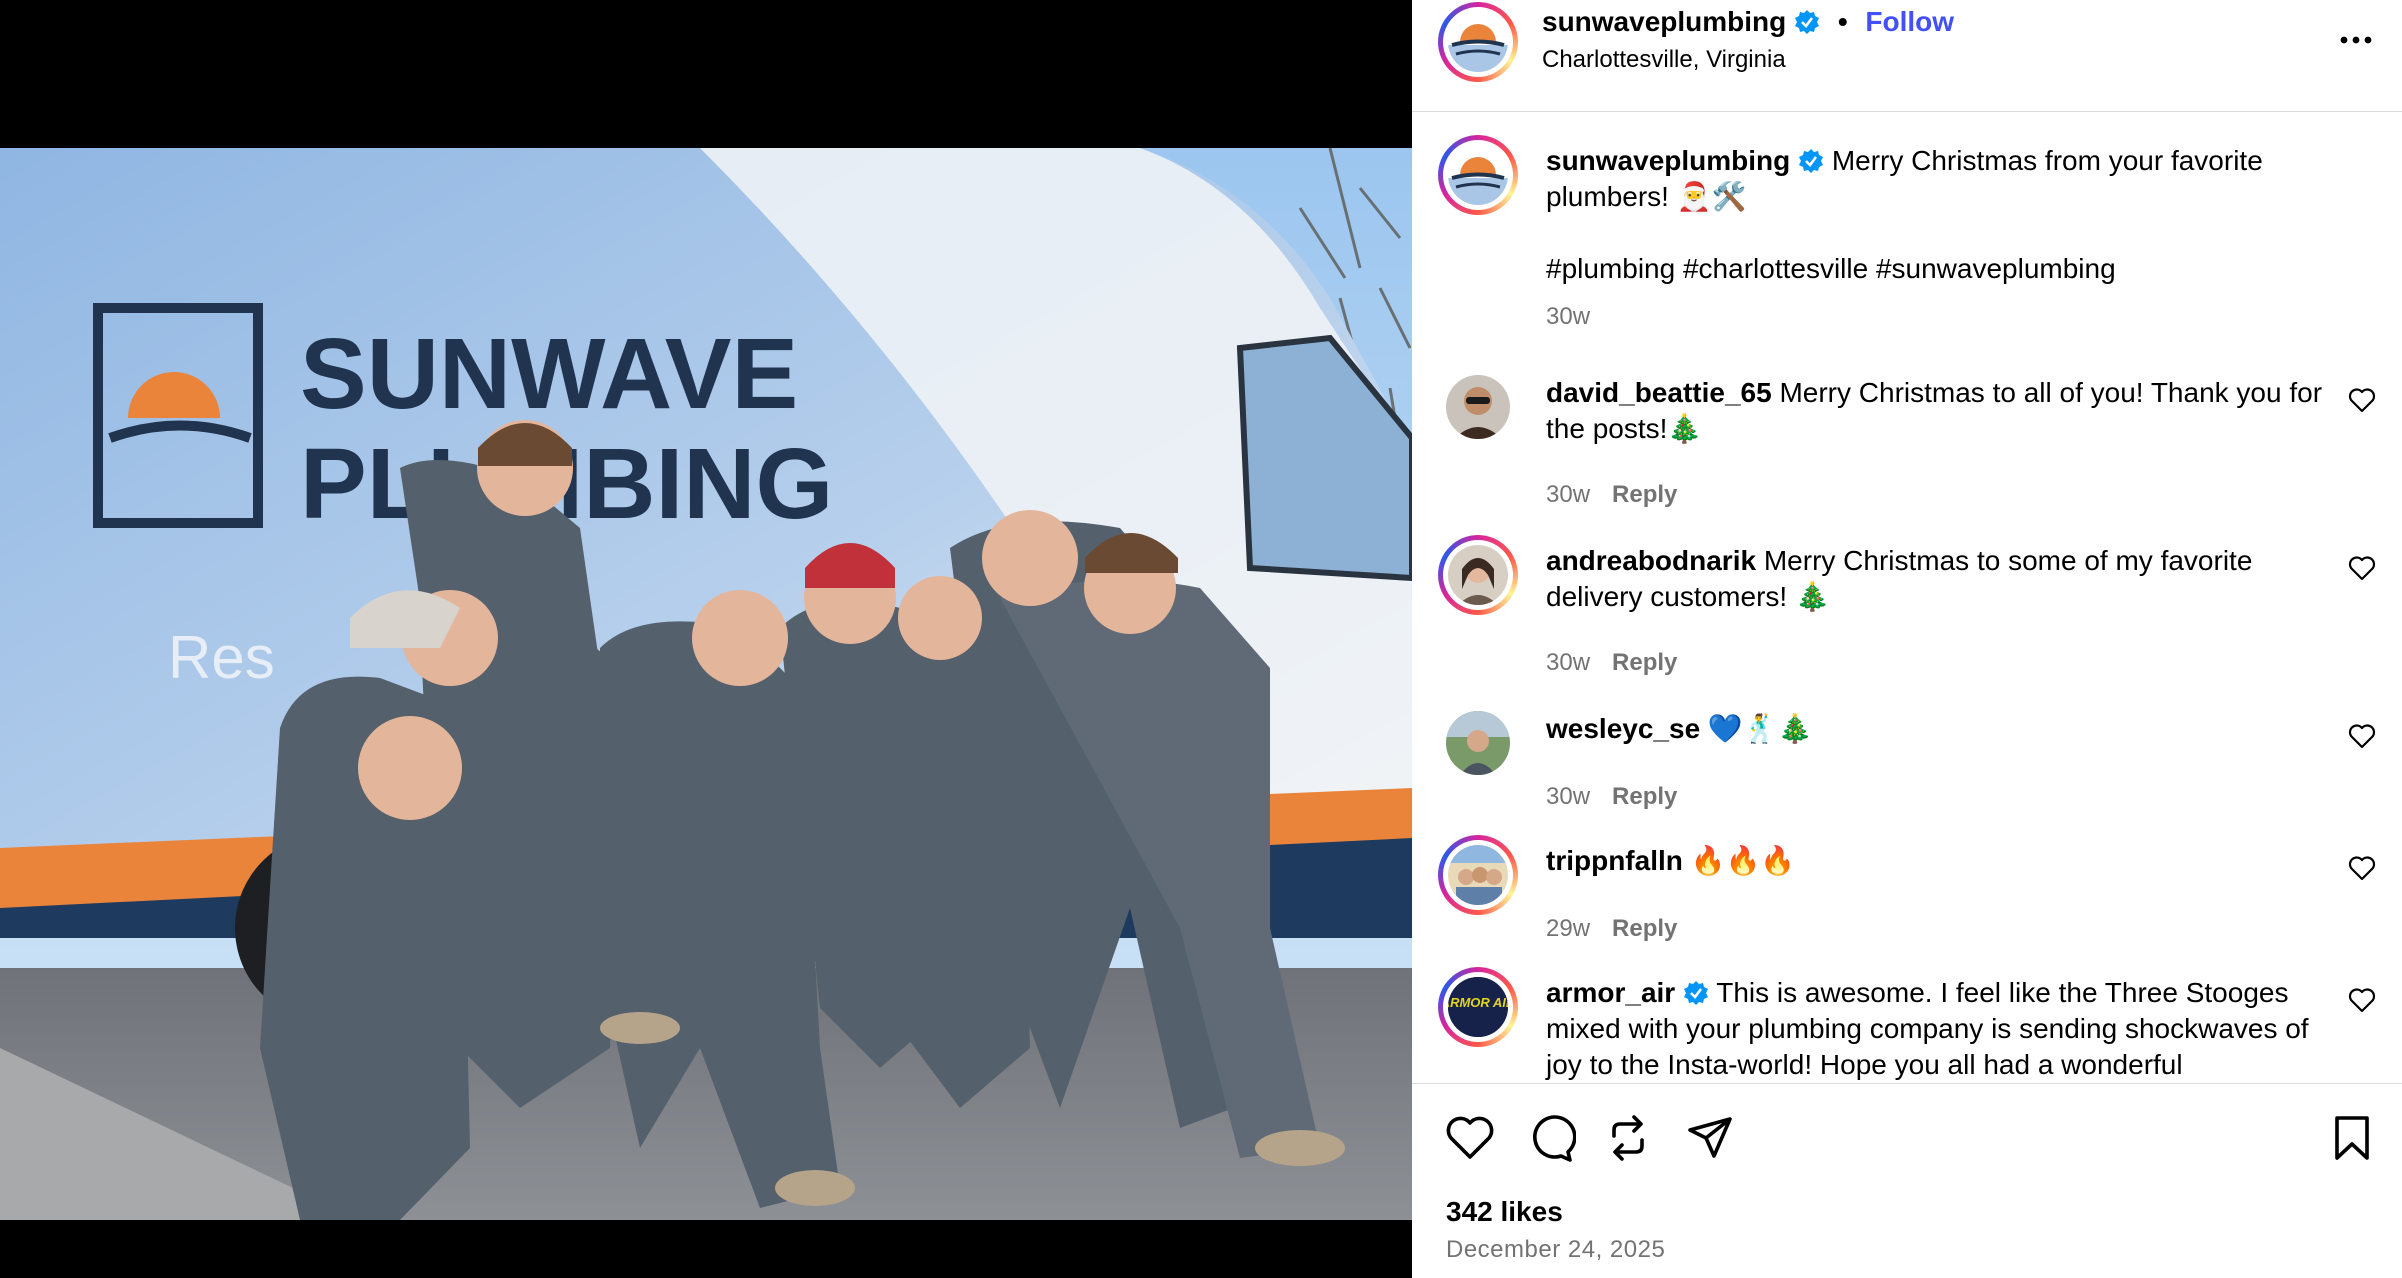 The width and height of the screenshot is (2402, 1278). I want to click on author-avatar, so click(1478, 42).